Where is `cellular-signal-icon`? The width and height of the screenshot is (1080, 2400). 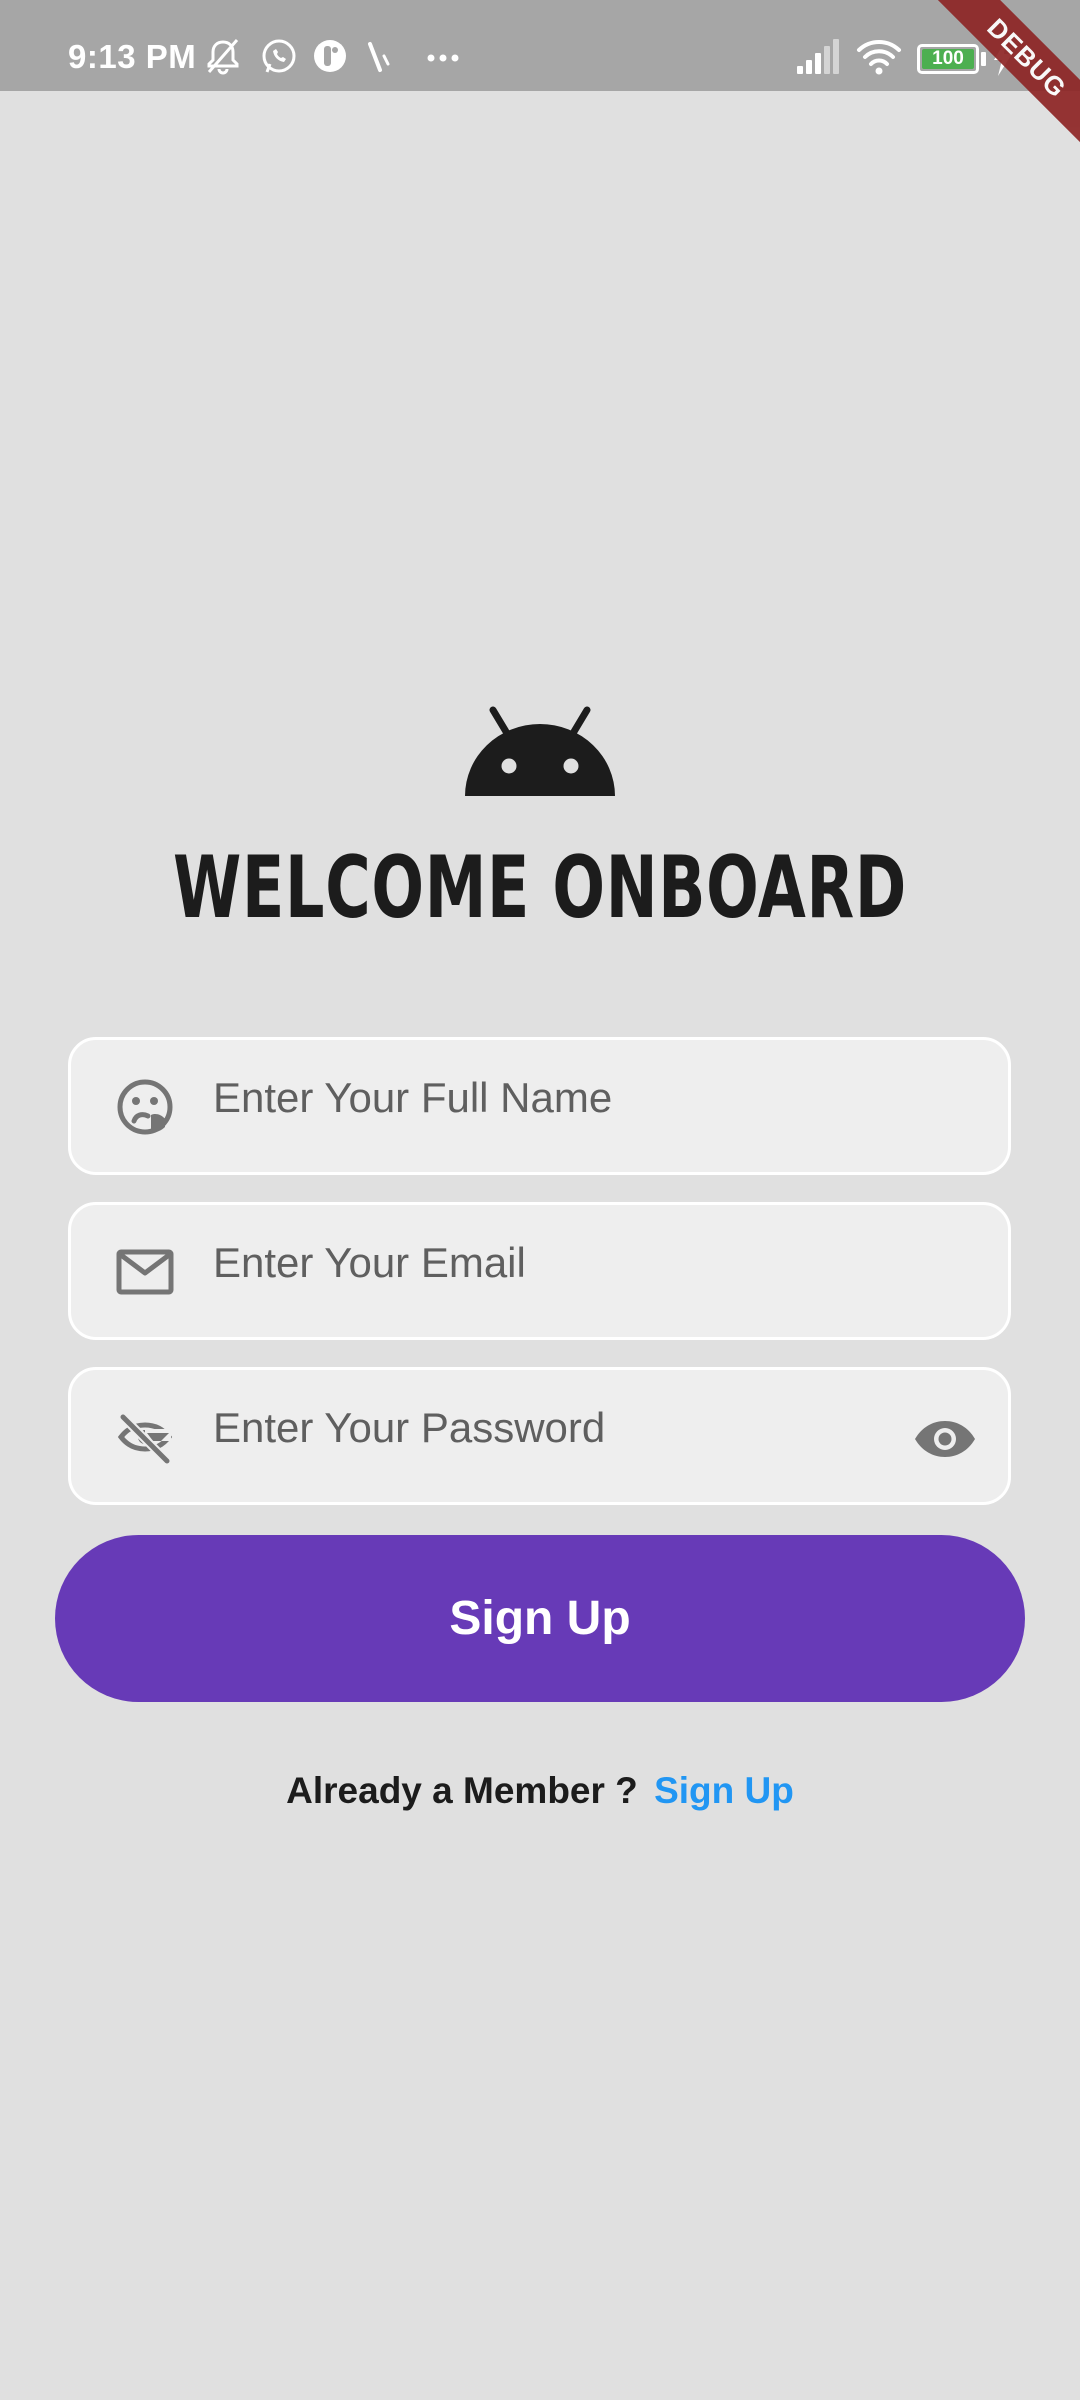 cellular-signal-icon is located at coordinates (818, 56).